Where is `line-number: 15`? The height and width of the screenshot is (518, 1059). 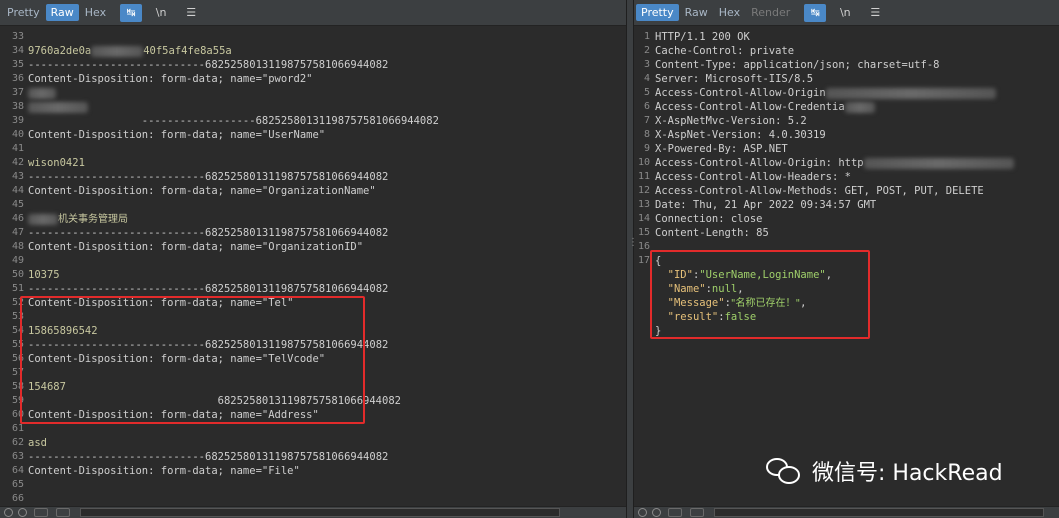
line-number: 15 is located at coordinates (643, 232).